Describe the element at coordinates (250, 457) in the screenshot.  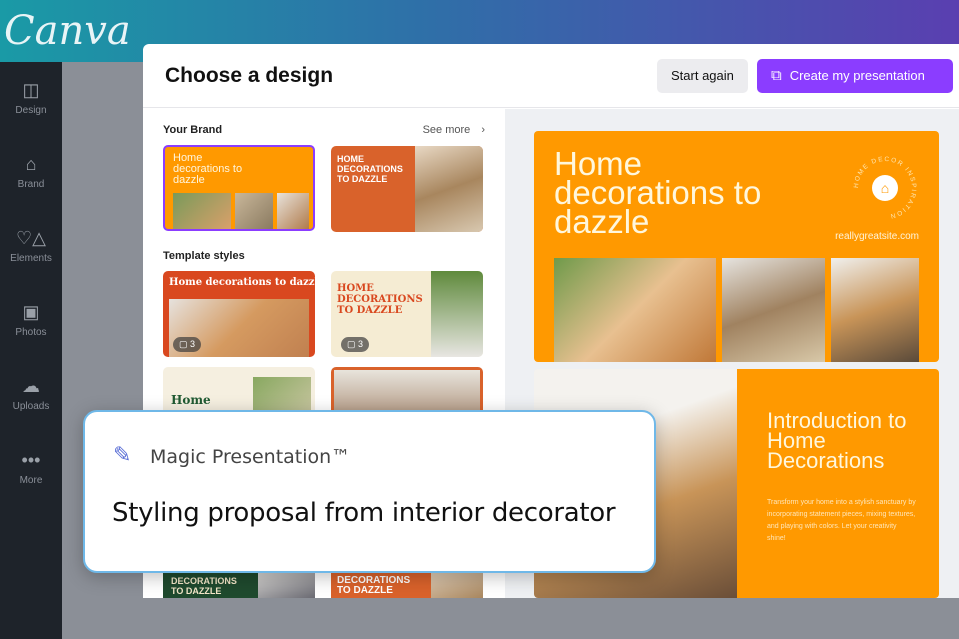
I see `magic-presentation-label: Magic Presentation™` at that location.